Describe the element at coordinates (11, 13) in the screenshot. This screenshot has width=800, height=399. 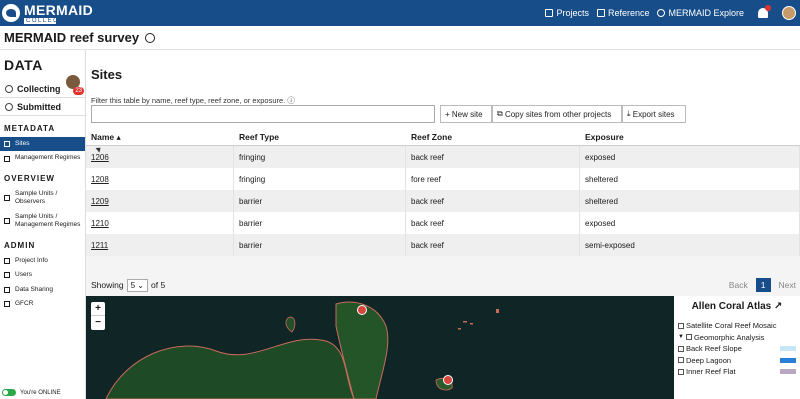
I see `logo-icon` at that location.